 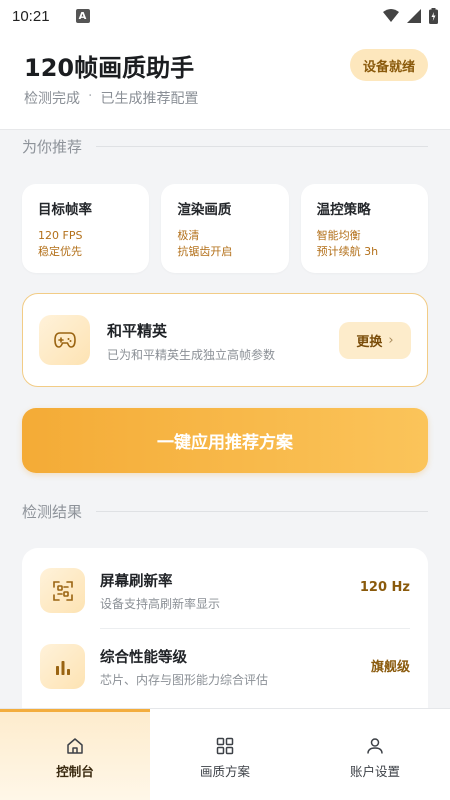 I want to click on battery-icon, so click(x=433, y=16).